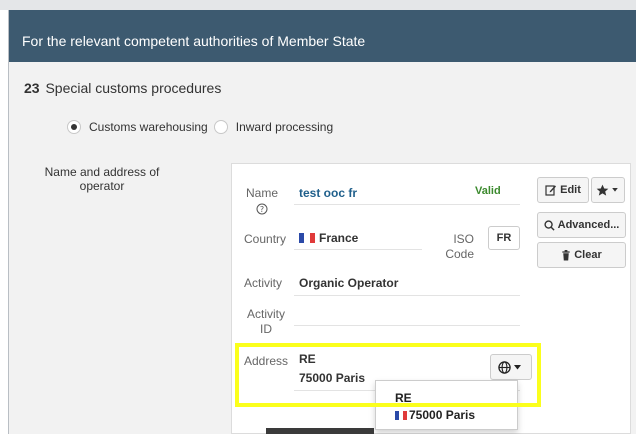  I want to click on country-underline, so click(358, 249).